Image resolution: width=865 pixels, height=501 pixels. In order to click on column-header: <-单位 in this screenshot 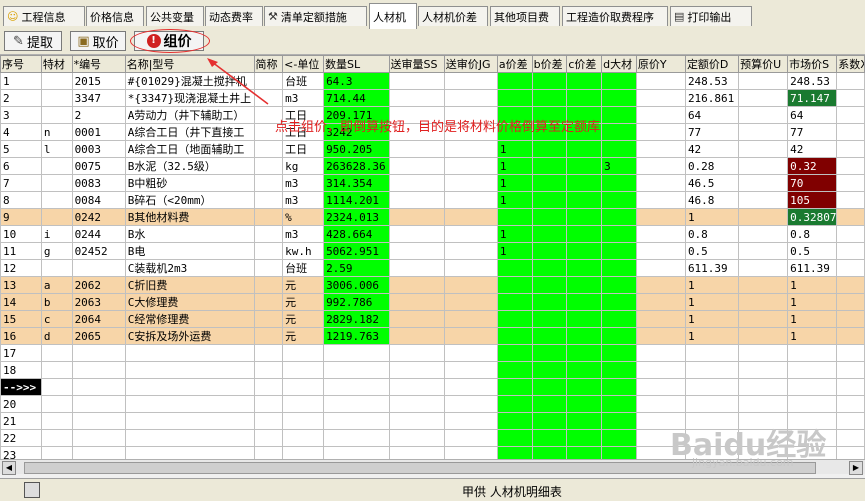, I will do `click(303, 64)`.